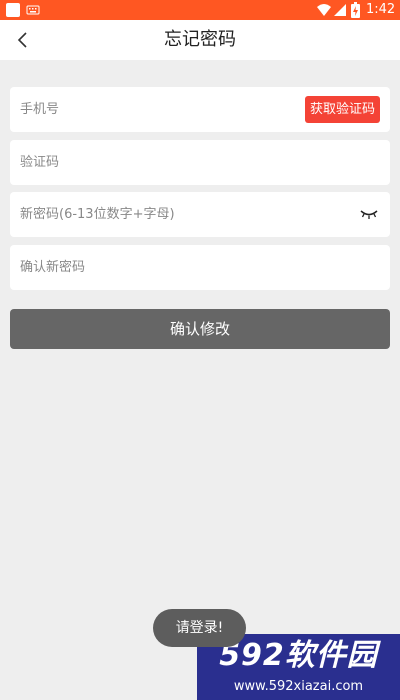 This screenshot has height=700, width=400. I want to click on nav-bar: 忘记密码, so click(200, 40).